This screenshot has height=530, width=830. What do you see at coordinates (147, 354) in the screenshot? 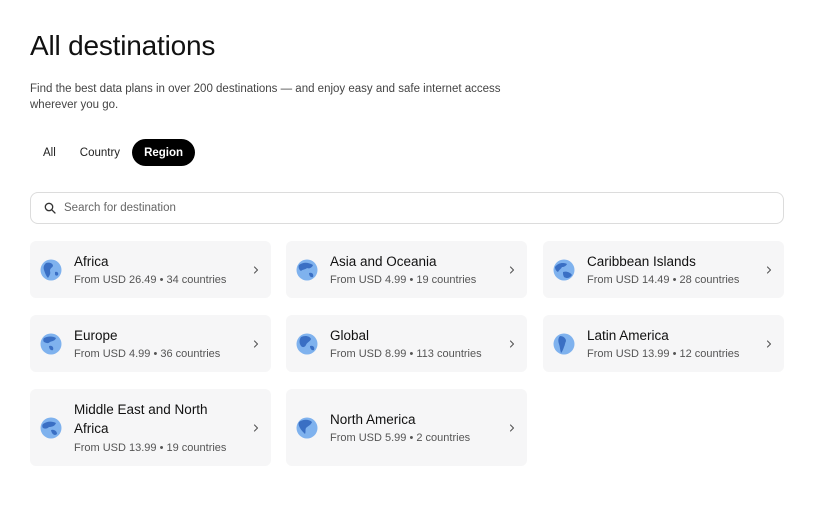
I see `region-meta: From USD 4.99 • 36 countries` at bounding box center [147, 354].